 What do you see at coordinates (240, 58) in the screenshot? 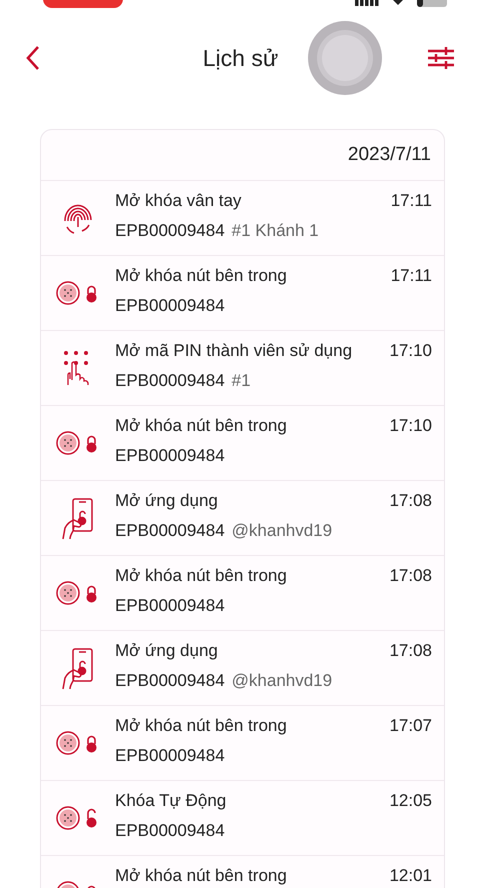
I see `page-title: Lịch sử` at bounding box center [240, 58].